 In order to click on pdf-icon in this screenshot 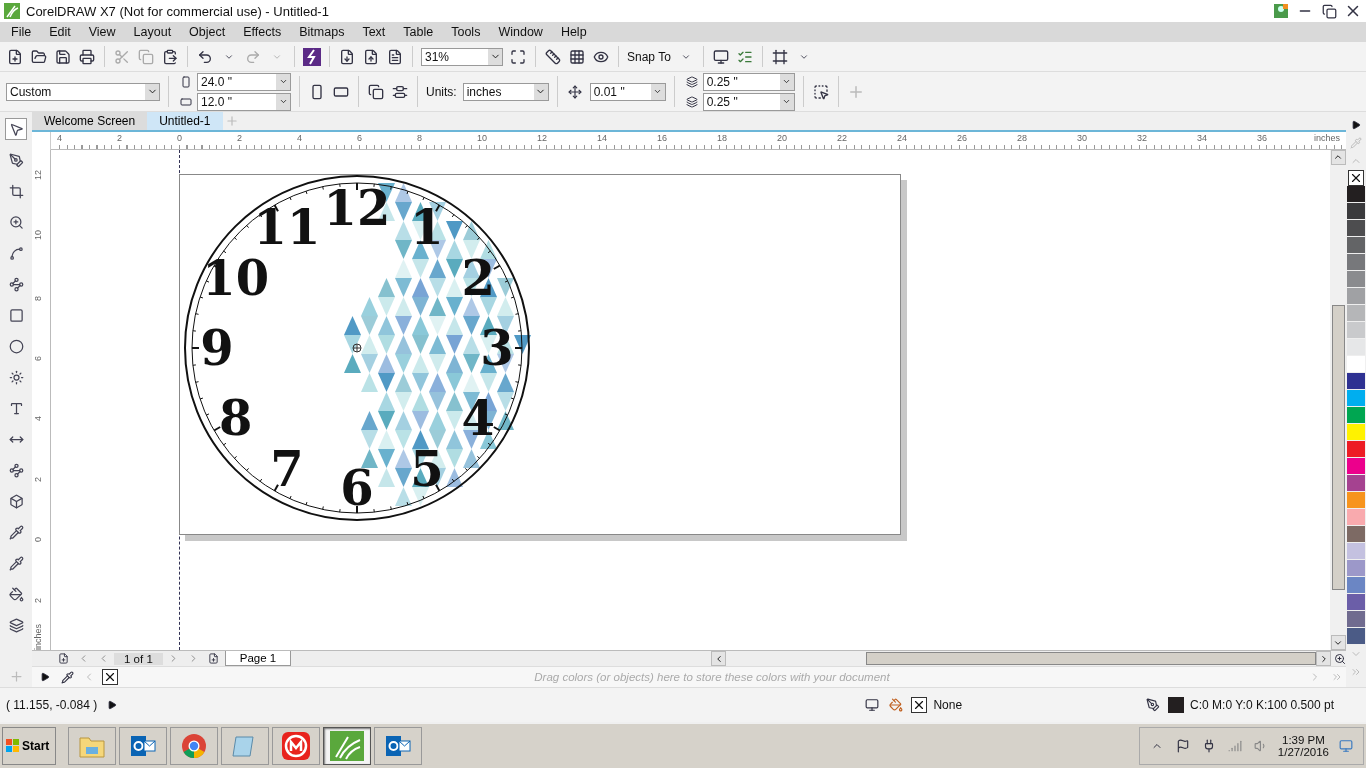, I will do `click(395, 56)`.